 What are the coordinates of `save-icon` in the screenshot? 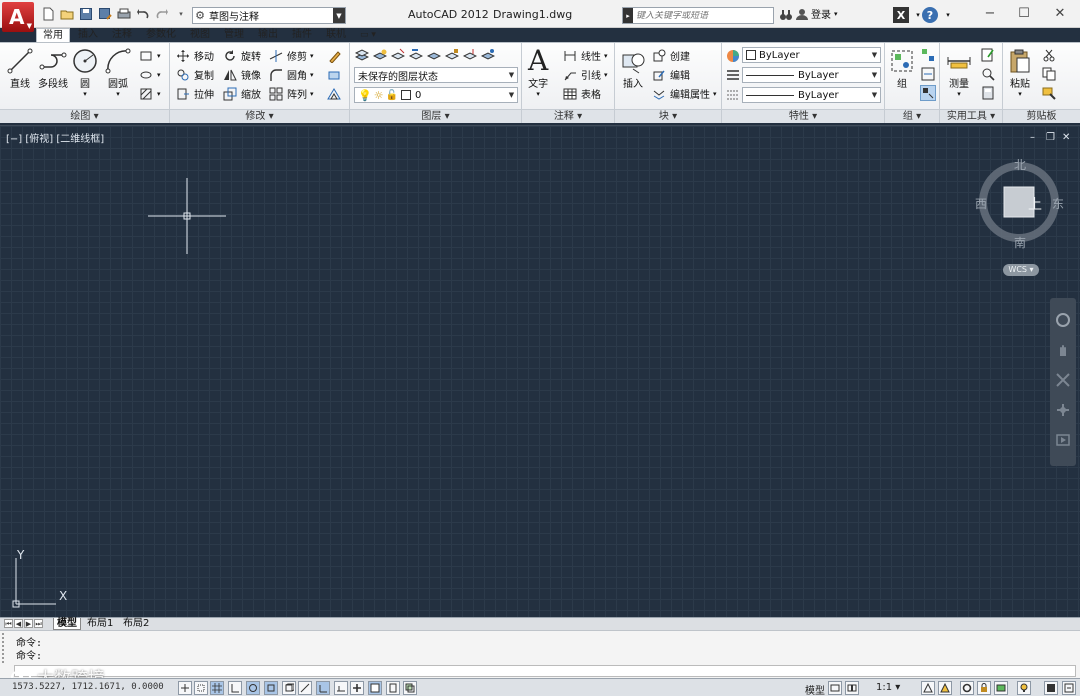 It's located at (86, 14).